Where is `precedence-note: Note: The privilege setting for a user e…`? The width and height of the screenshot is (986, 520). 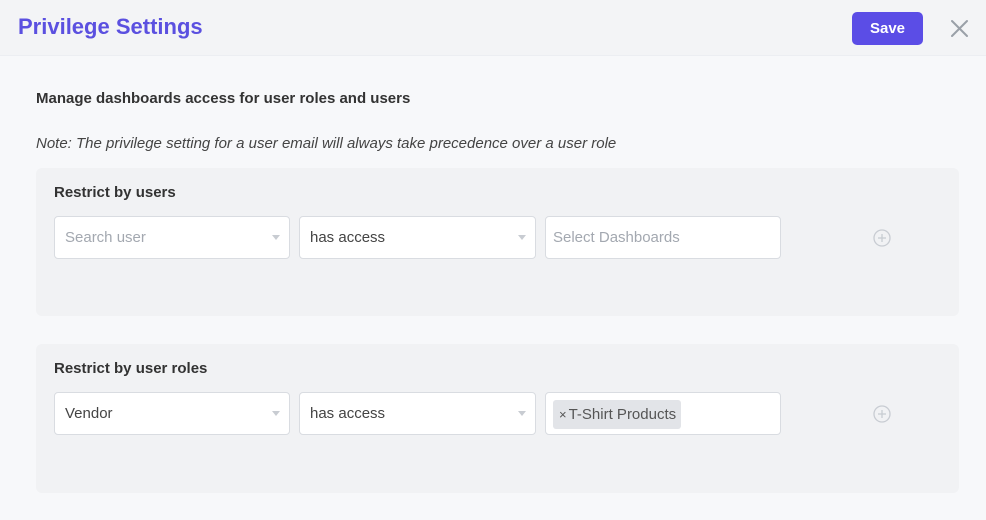
precedence-note: Note: The privilege setting for a user e… is located at coordinates (326, 143).